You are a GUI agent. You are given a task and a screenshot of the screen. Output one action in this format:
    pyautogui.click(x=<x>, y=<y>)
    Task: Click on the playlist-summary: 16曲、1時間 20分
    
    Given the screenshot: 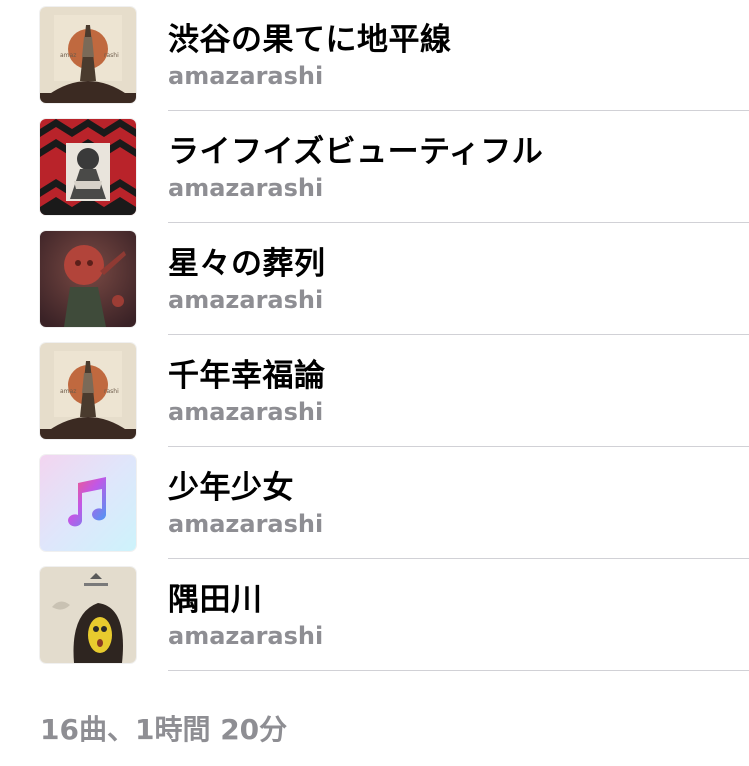 What is the action you would take?
    pyautogui.click(x=164, y=729)
    